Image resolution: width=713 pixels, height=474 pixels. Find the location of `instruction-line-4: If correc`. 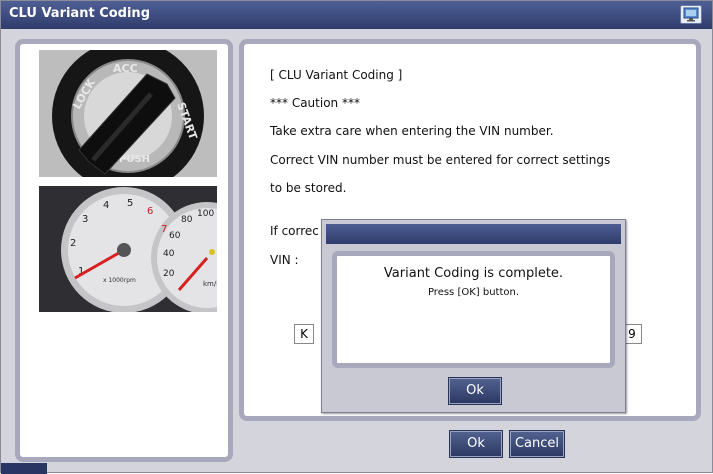

instruction-line-4: If correc is located at coordinates (294, 231).